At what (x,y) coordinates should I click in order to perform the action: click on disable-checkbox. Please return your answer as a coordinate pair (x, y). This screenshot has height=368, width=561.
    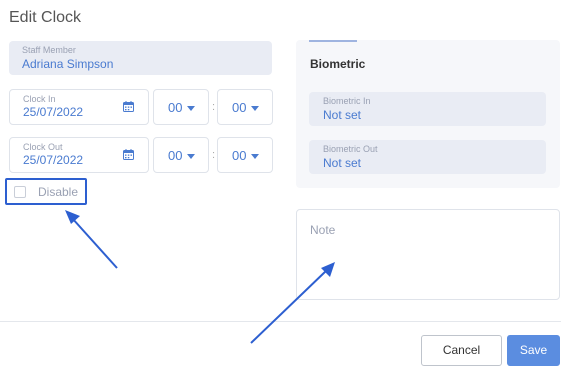
    Looking at the image, I should click on (20, 192).